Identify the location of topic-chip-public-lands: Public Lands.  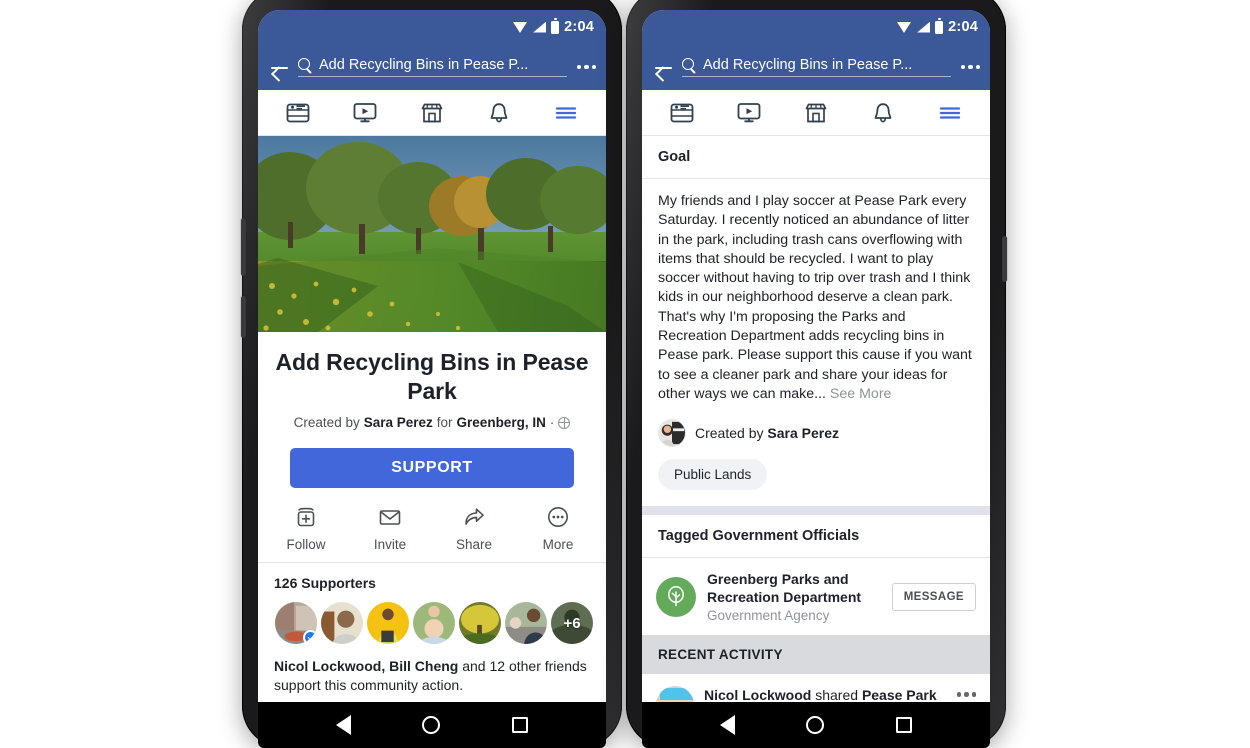
(713, 475).